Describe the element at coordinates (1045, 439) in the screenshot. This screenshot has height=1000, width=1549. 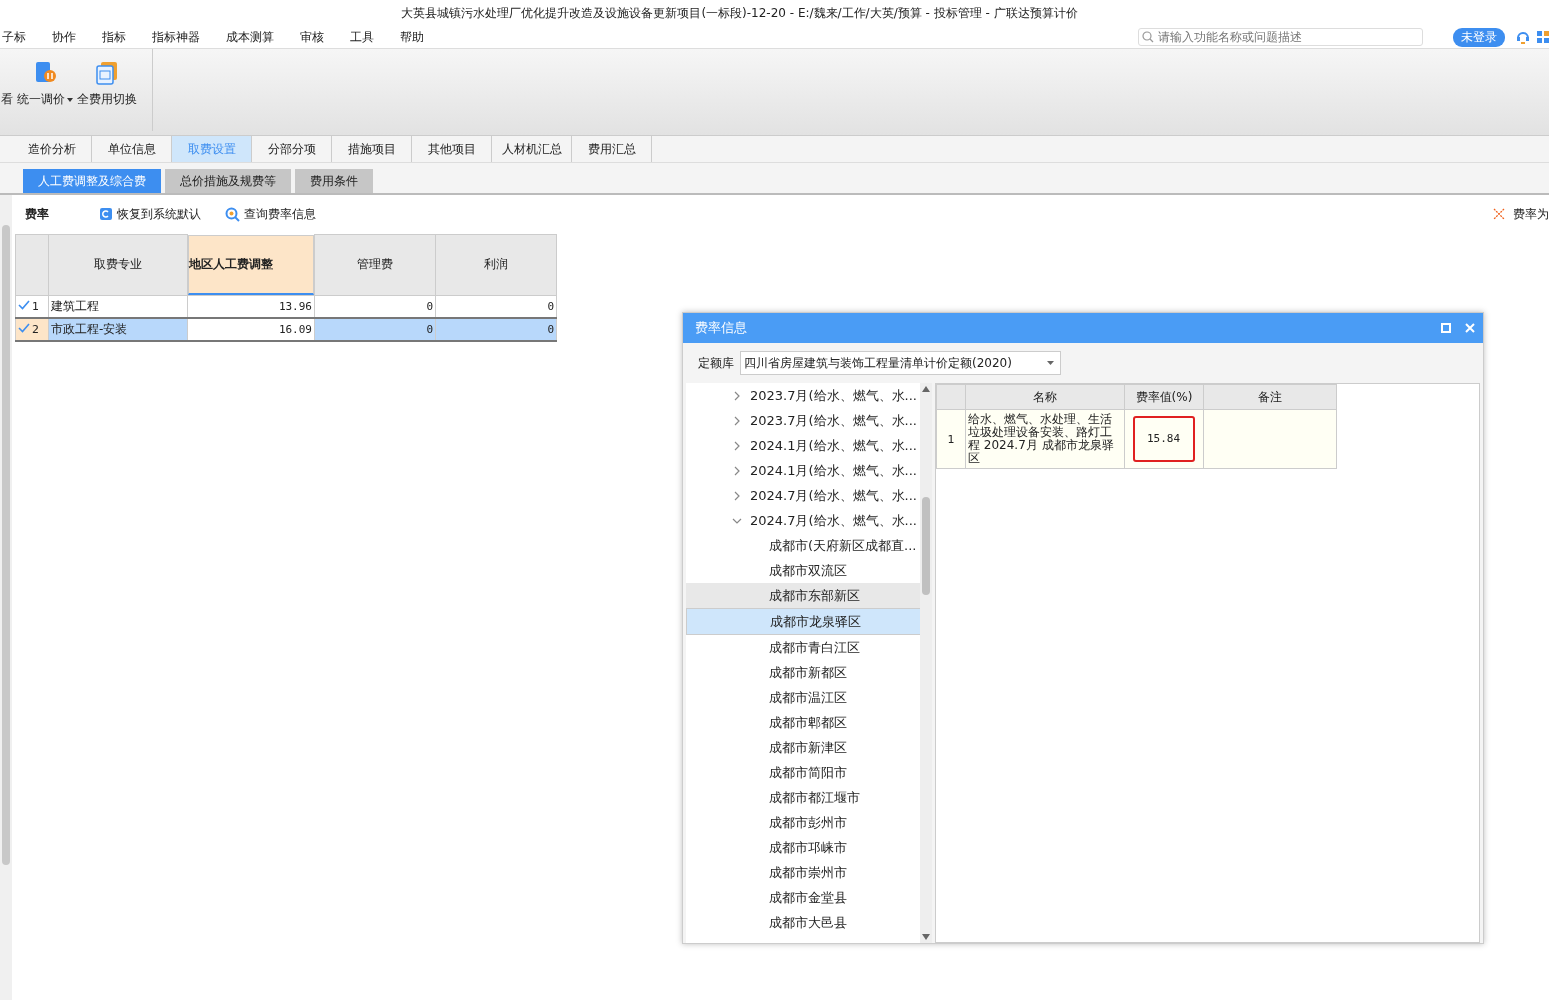
I see `table-cell: 给水、燃气、水处理、生活垃圾处理设备安装、路灯工程 2024.7月 成都市龙泉驿区` at that location.